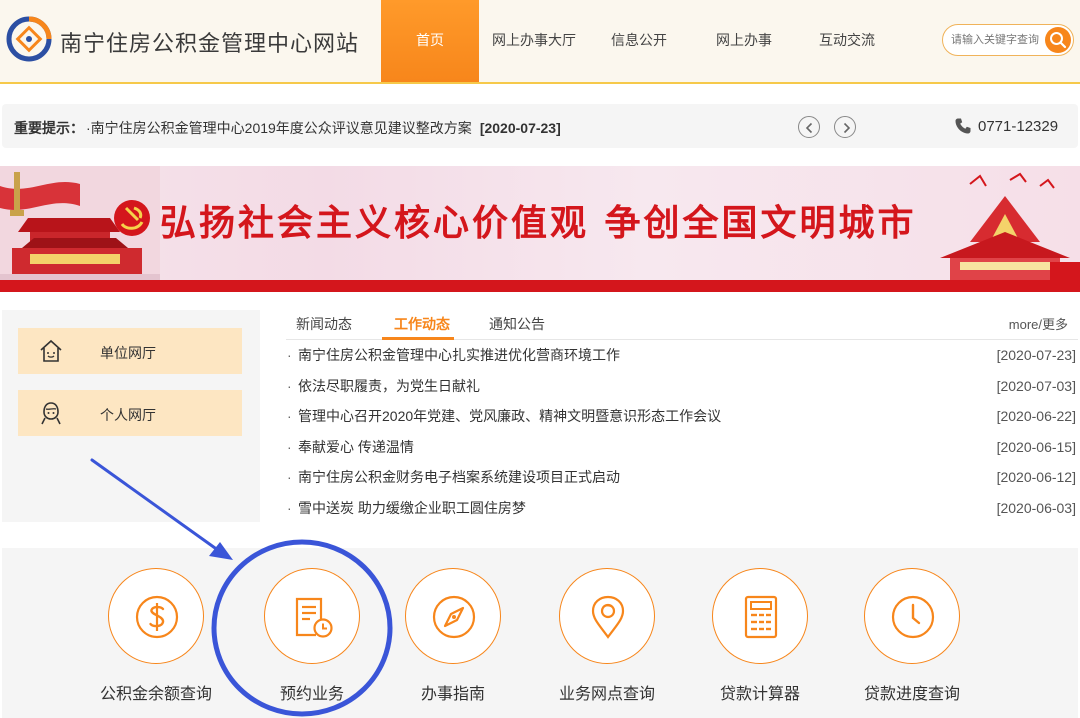 This screenshot has width=1080, height=718. I want to click on news-date: [2020-06-15], so click(1036, 446).